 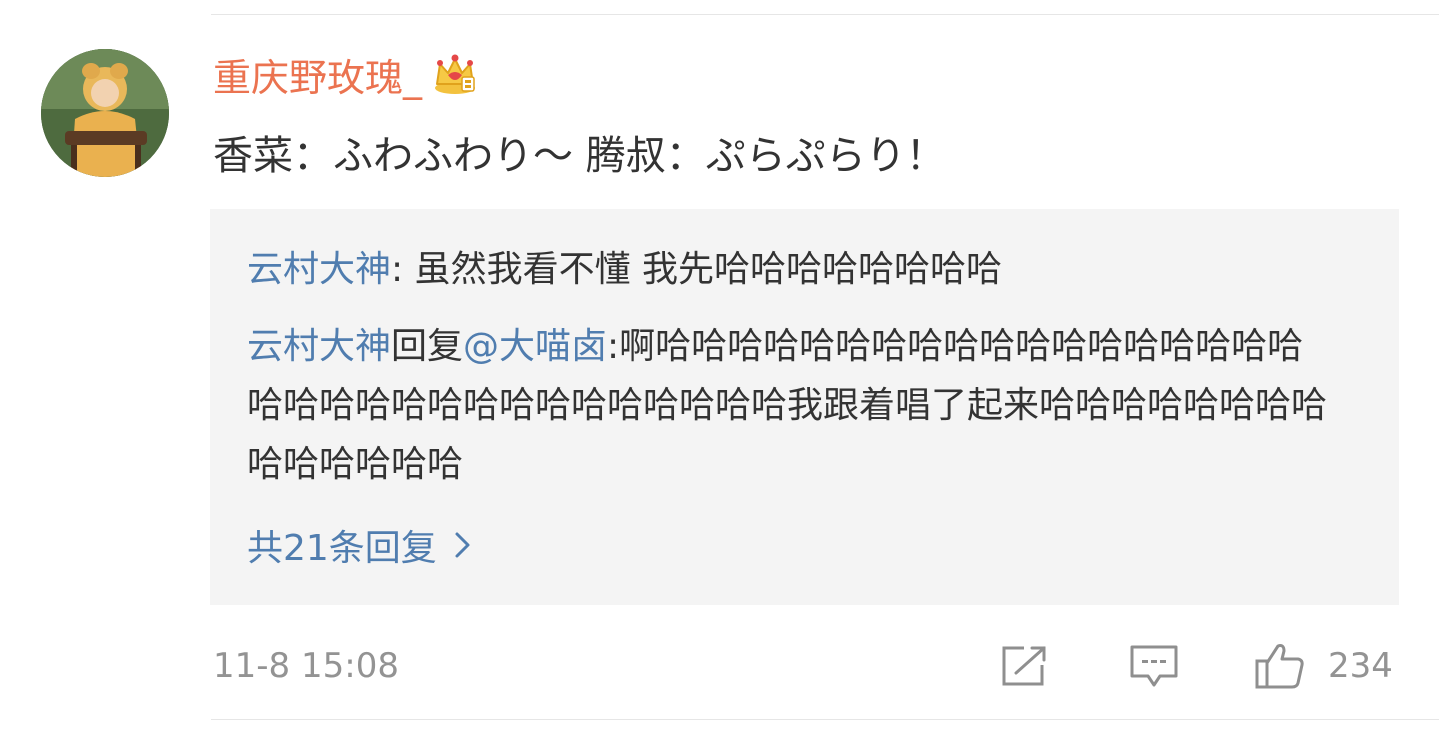 I want to click on like-button: 234, so click(x=1323, y=666).